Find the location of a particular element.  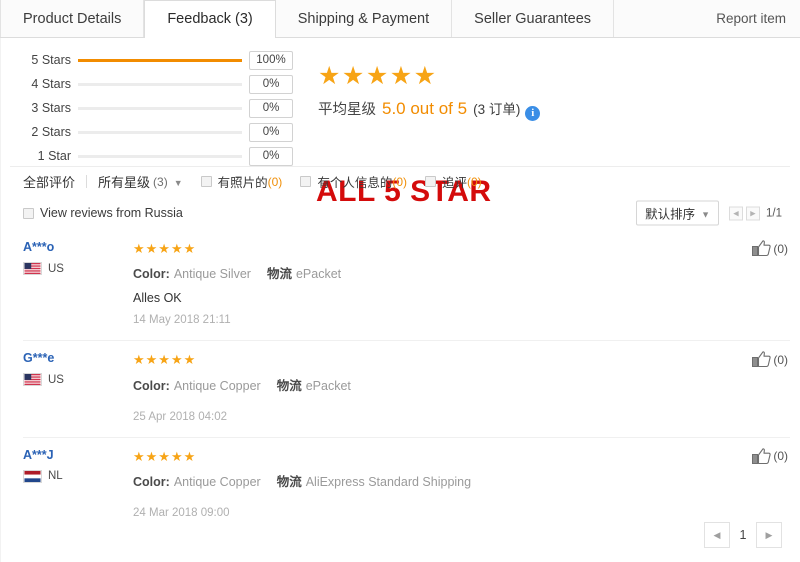

russia-filter-label: View reviews from Russia is located at coordinates (111, 213).